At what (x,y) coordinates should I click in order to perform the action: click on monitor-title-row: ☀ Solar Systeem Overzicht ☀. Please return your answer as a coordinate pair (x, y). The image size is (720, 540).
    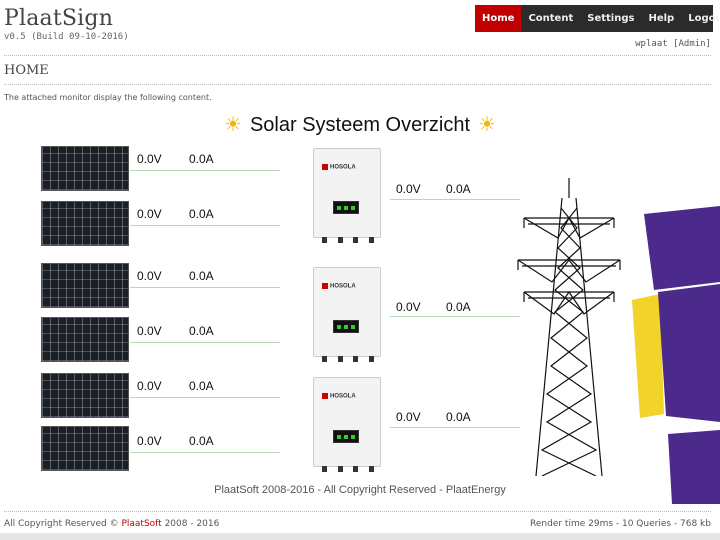
    Looking at the image, I should click on (360, 124).